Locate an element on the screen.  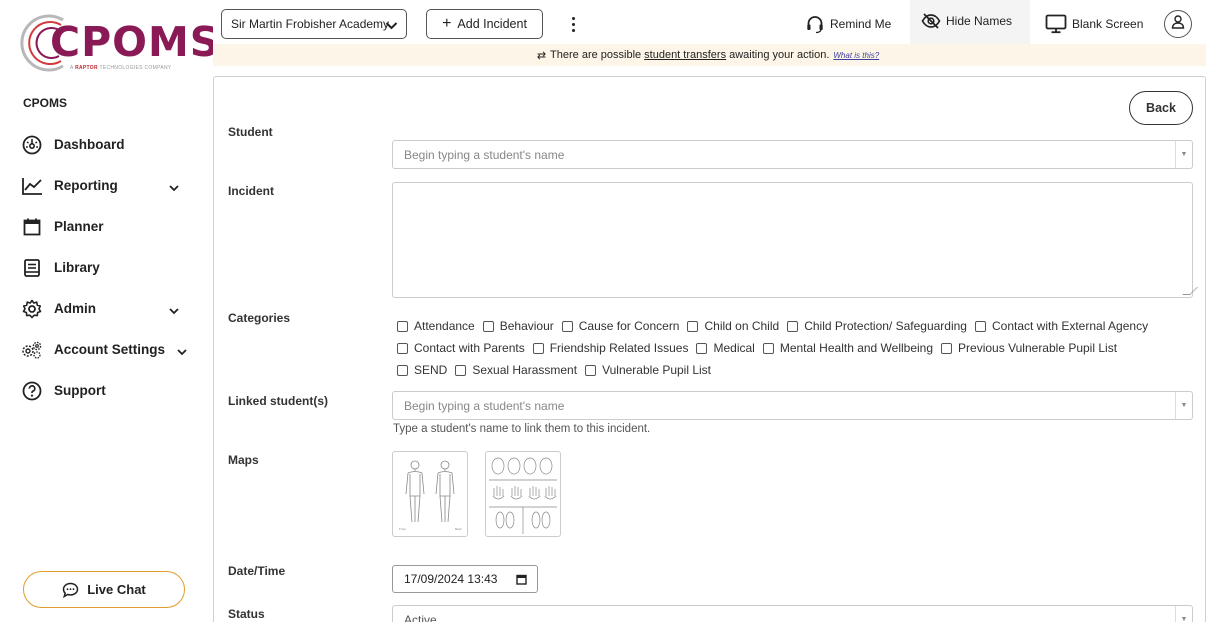
datetime-label: Date/Time is located at coordinates (257, 571).